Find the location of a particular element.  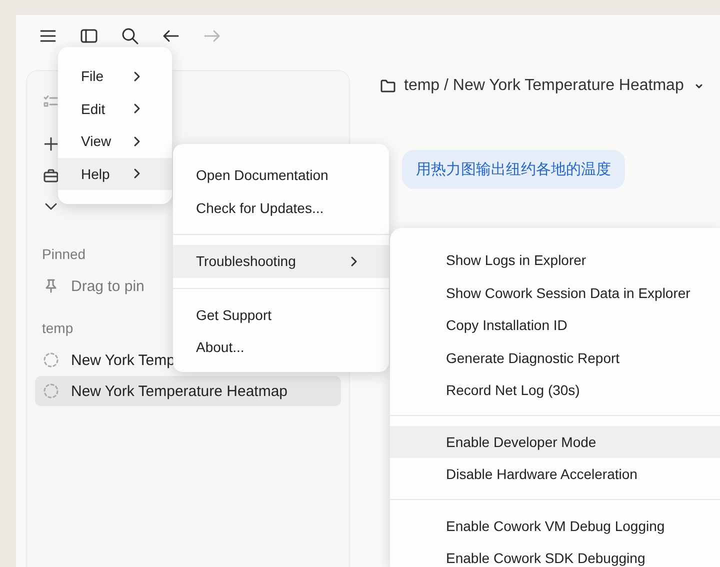

section-heading: Pinned is located at coordinates (64, 255).